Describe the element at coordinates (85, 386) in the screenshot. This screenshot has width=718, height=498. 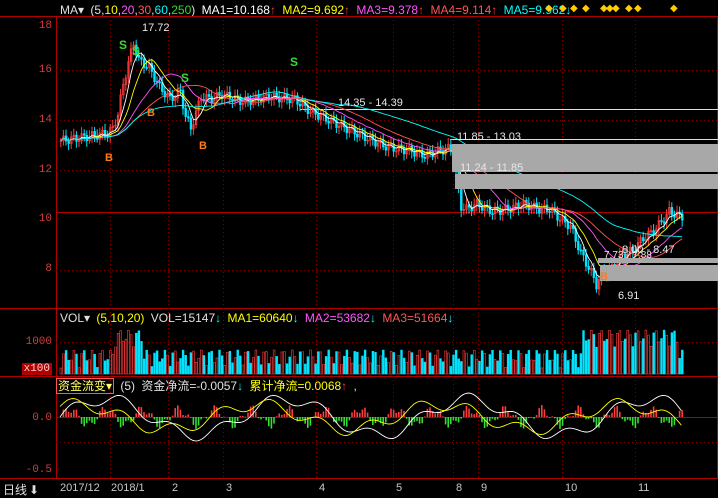
I see `flow-indicator-menu: 资金流变▾` at that location.